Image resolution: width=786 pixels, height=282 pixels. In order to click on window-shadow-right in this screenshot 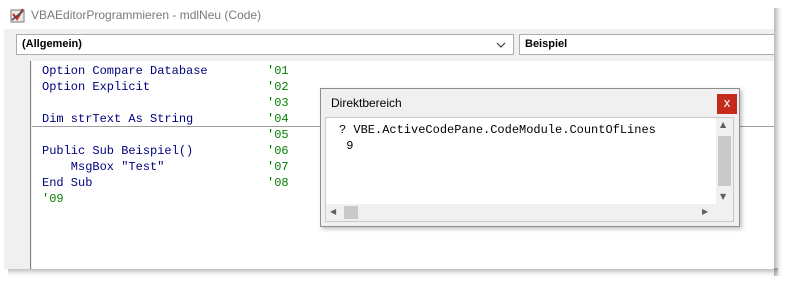, I will do `click(778, 142)`.